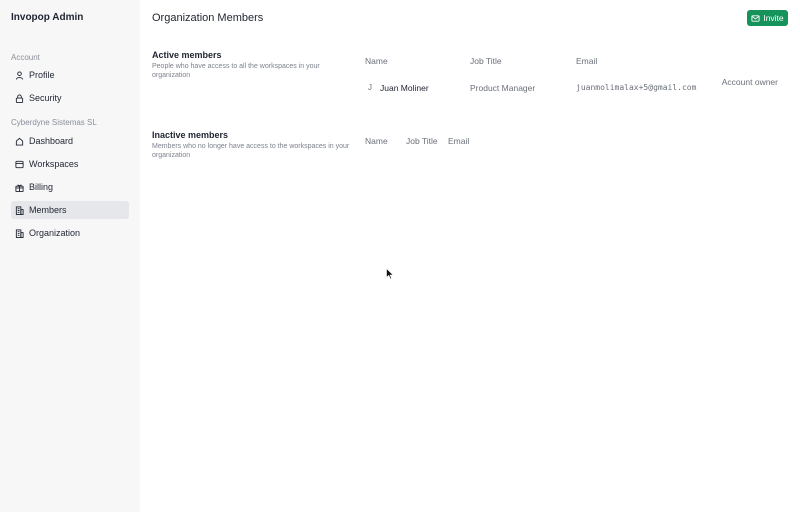  I want to click on member-name: Juan Moliner, so click(404, 88).